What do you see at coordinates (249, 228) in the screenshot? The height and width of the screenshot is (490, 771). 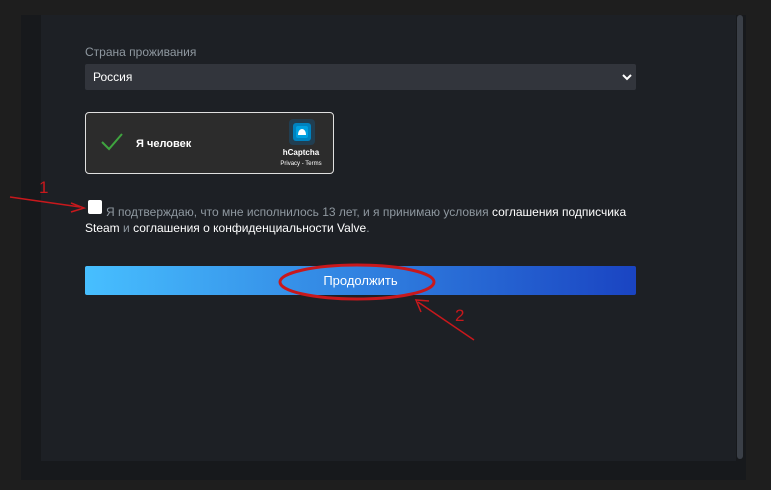 I see `privacy-agreement-link: соглашения о конфиденциальности Valve` at bounding box center [249, 228].